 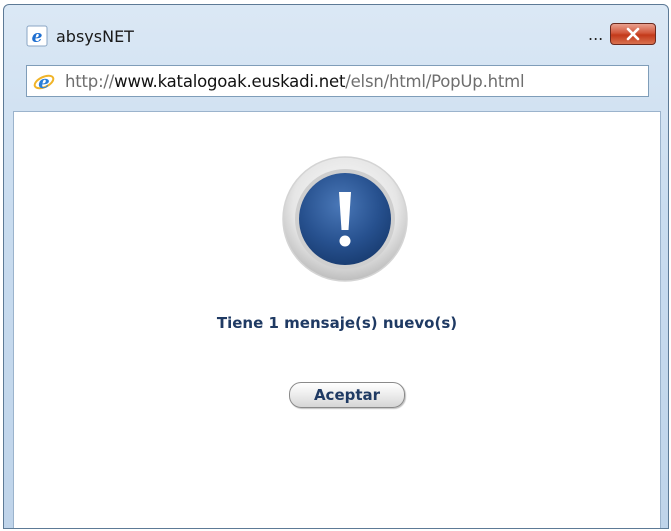 I want to click on url-host: www.katalogoak.euskadi.net, so click(x=230, y=81).